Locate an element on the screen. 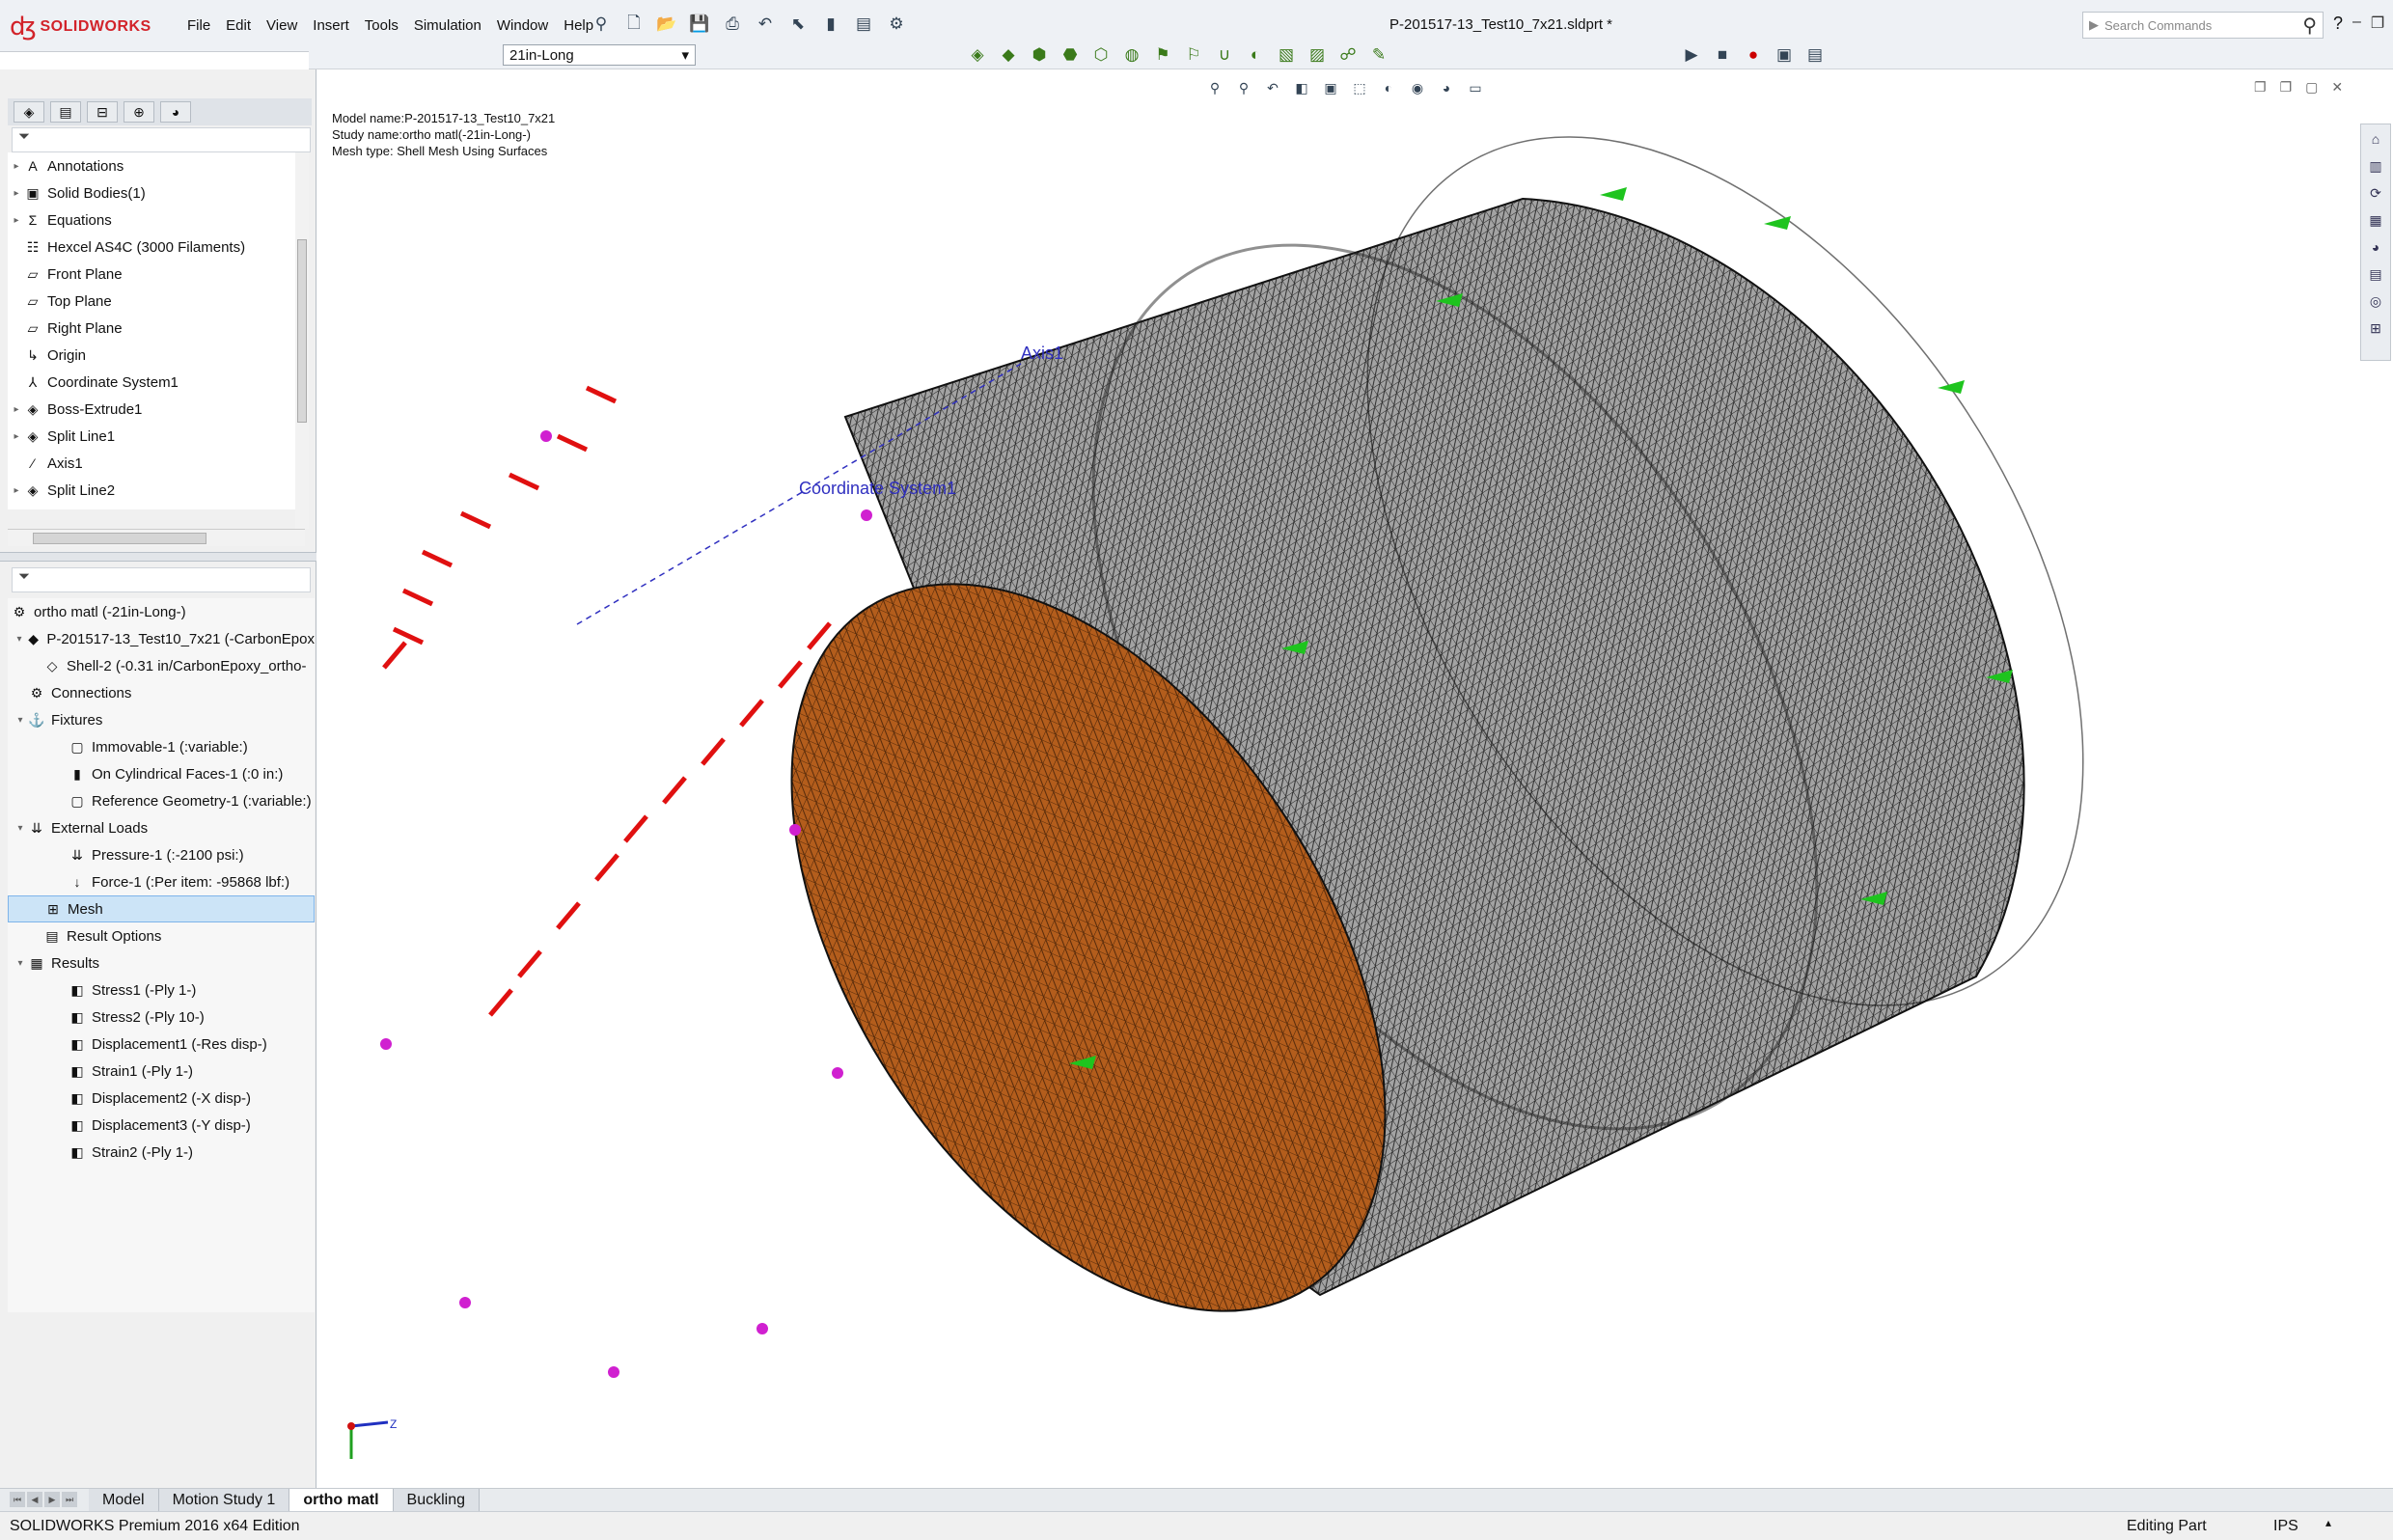 The image size is (2393, 1540). play-icon: ▶ is located at coordinates (1691, 55).